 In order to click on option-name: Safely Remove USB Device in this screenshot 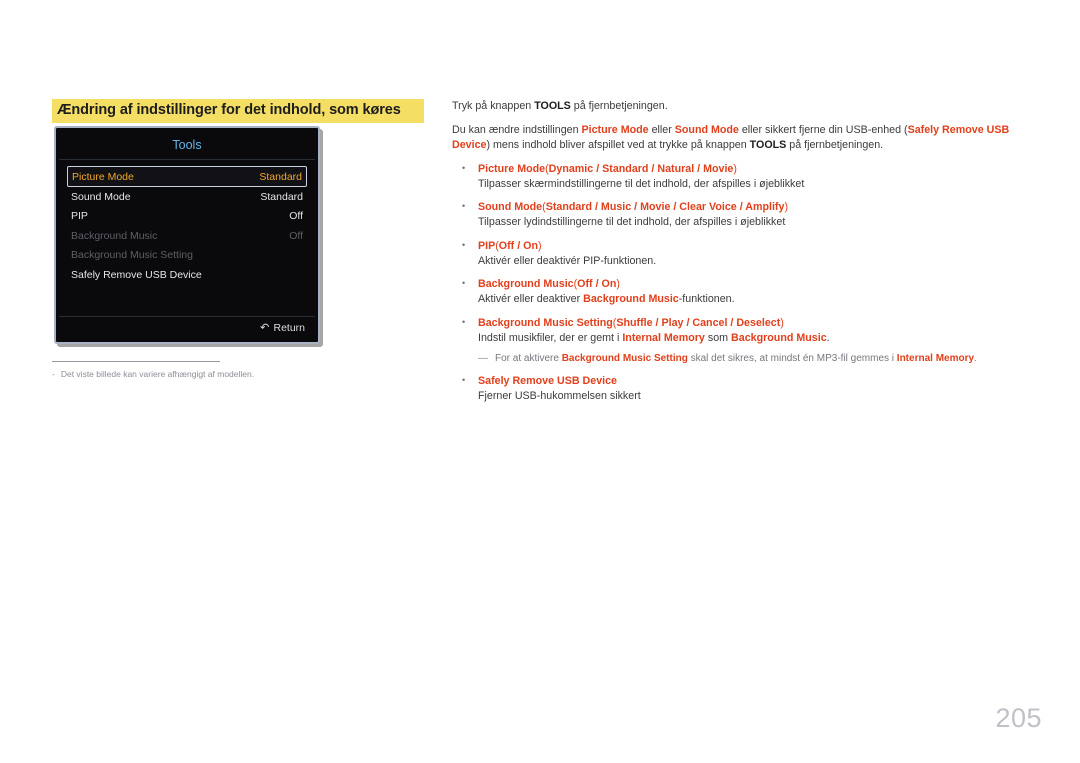, I will do `click(548, 381)`.